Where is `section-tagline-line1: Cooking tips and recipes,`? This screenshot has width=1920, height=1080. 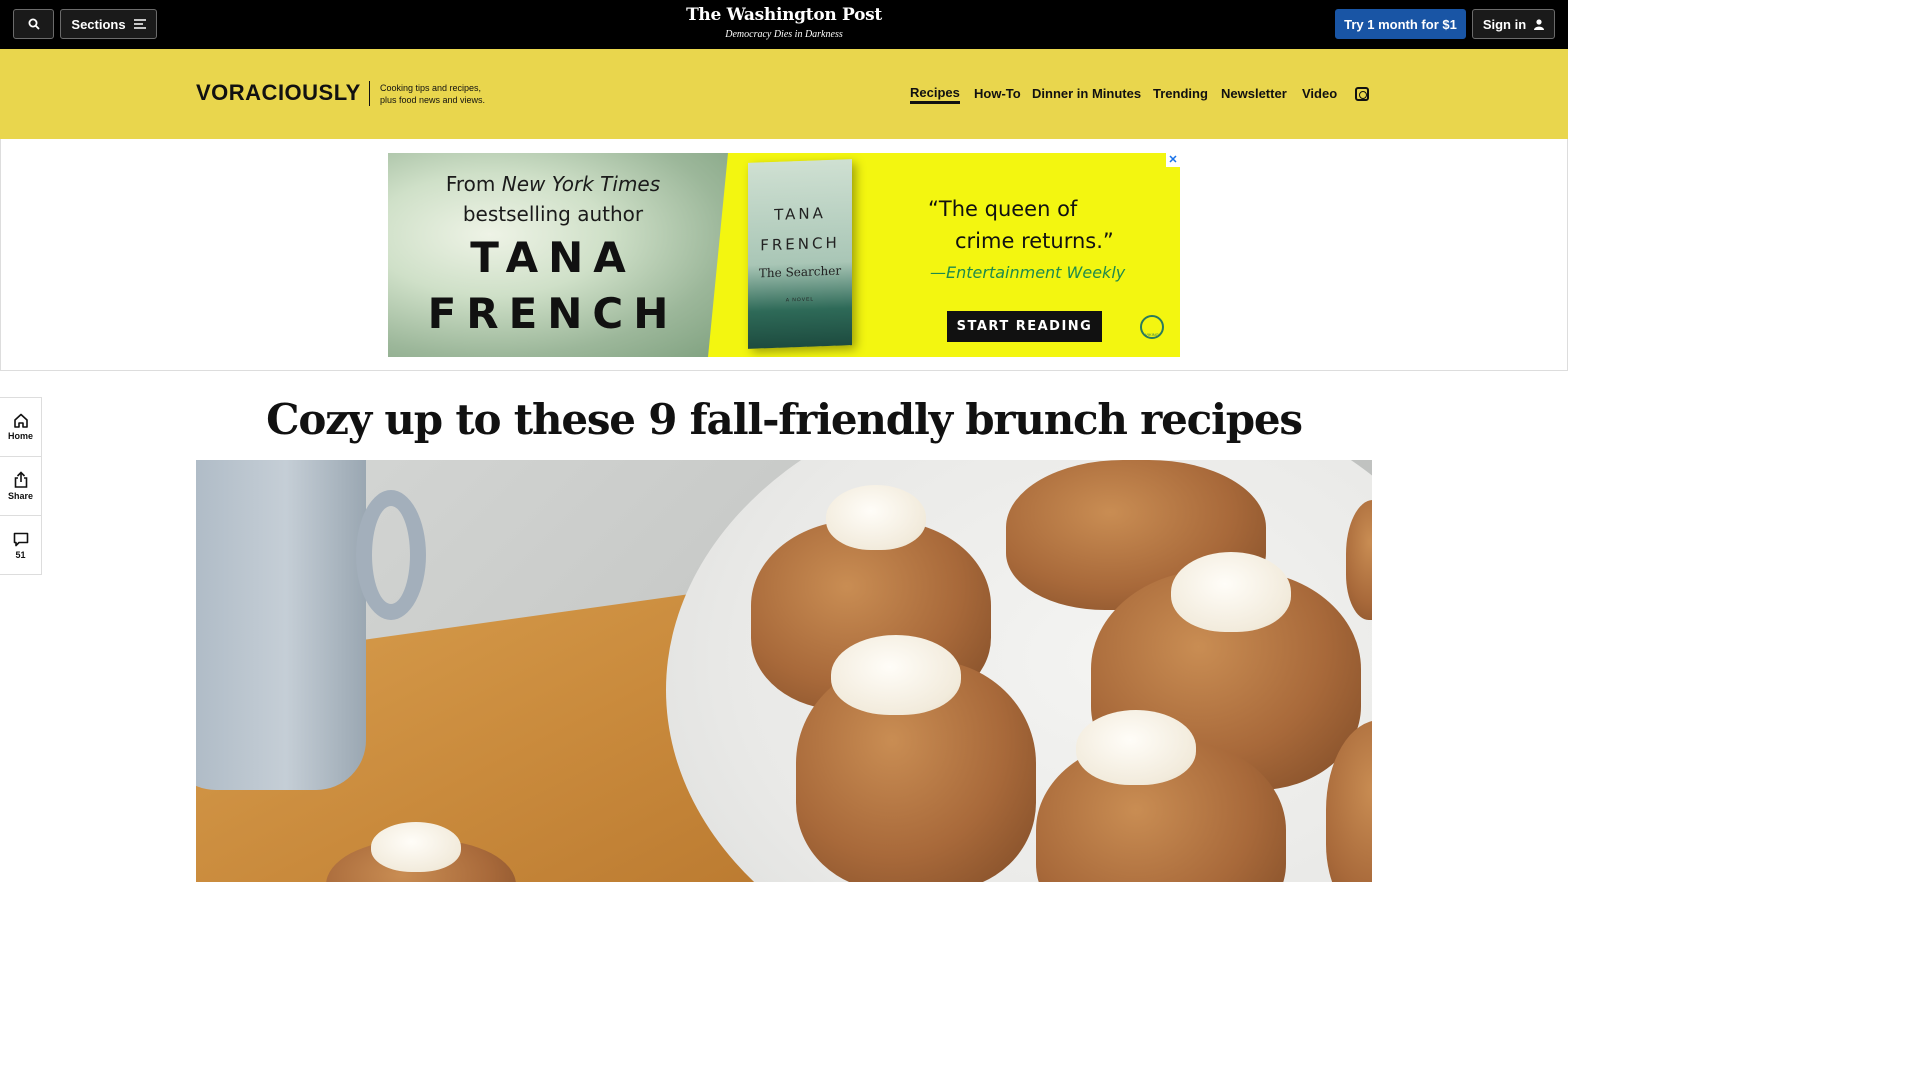
section-tagline-line1: Cooking tips and recipes, is located at coordinates (431, 88).